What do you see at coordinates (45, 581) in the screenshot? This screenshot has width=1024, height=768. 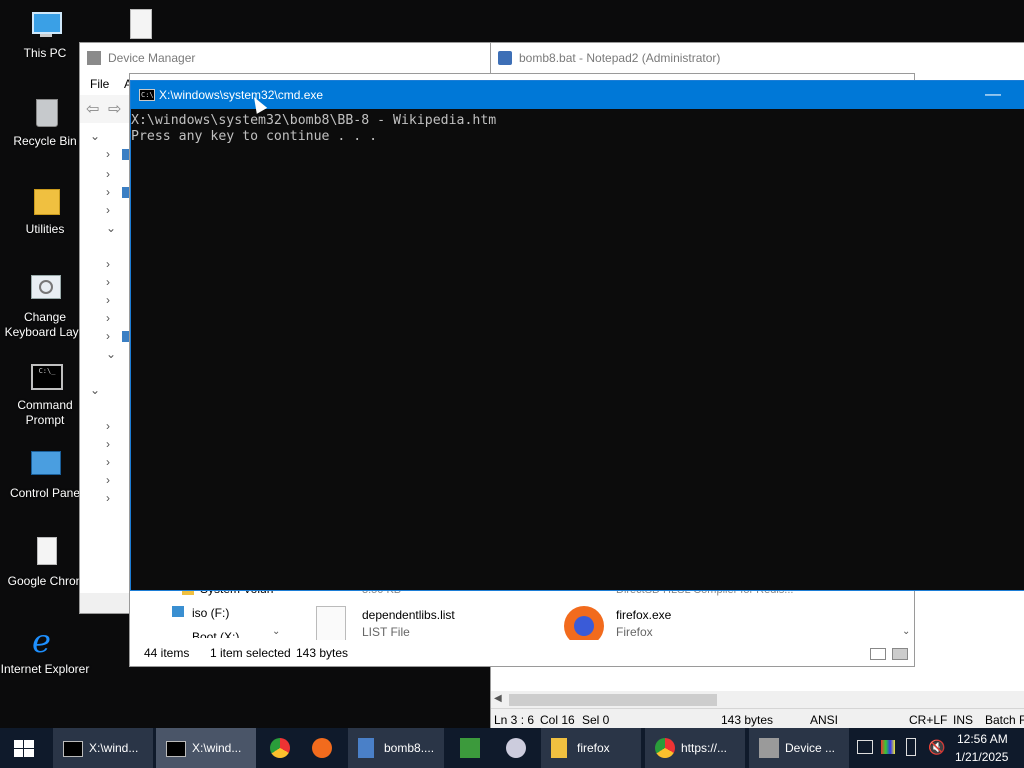 I see `desktop-icon-label: Google Chron` at bounding box center [45, 581].